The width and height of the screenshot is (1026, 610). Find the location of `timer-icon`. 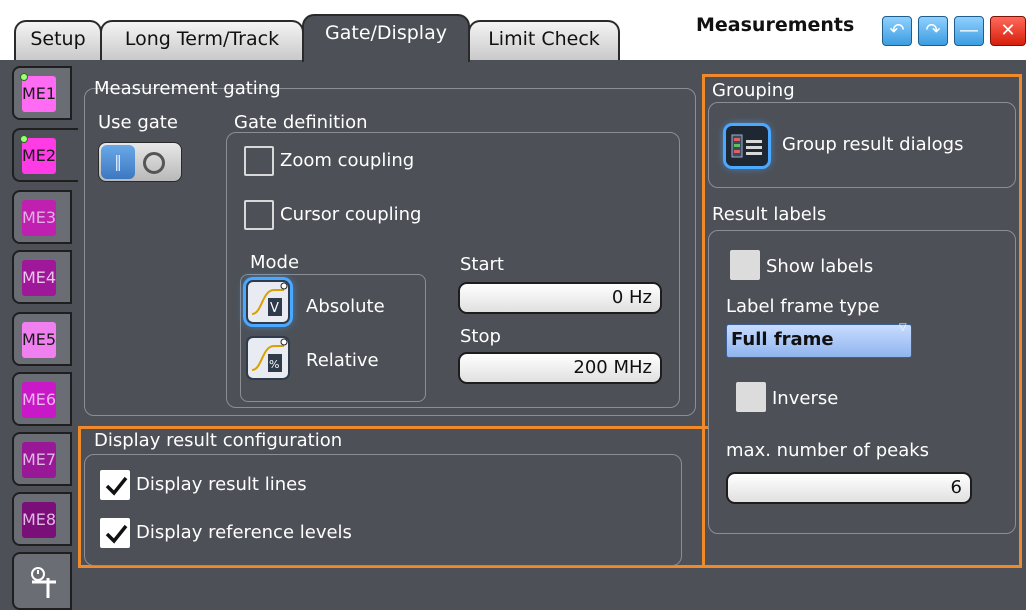

timer-icon is located at coordinates (44, 582).